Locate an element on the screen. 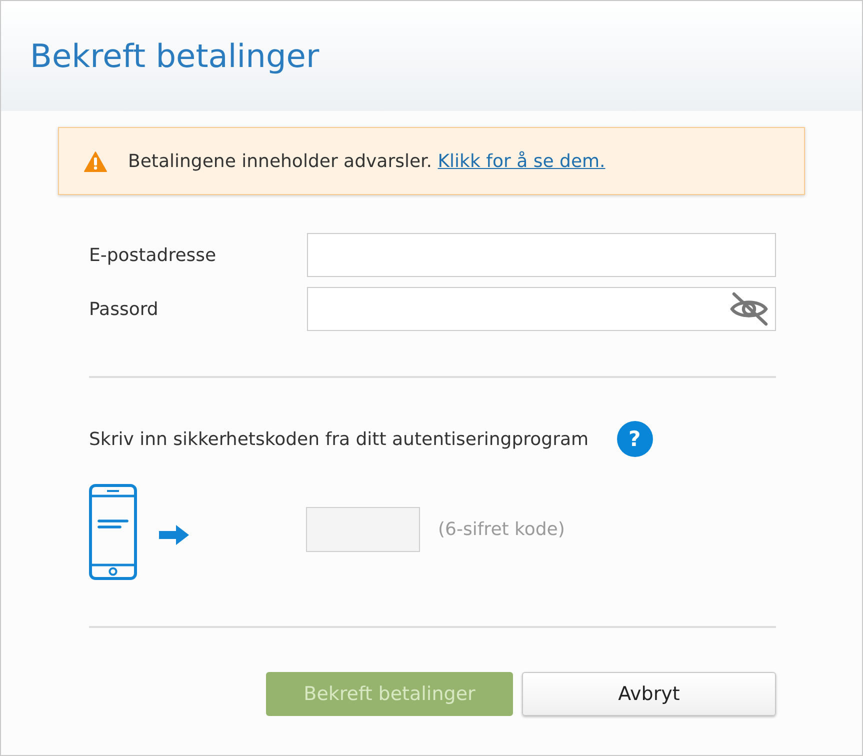 This screenshot has height=756, width=863. warning-icon is located at coordinates (95, 161).